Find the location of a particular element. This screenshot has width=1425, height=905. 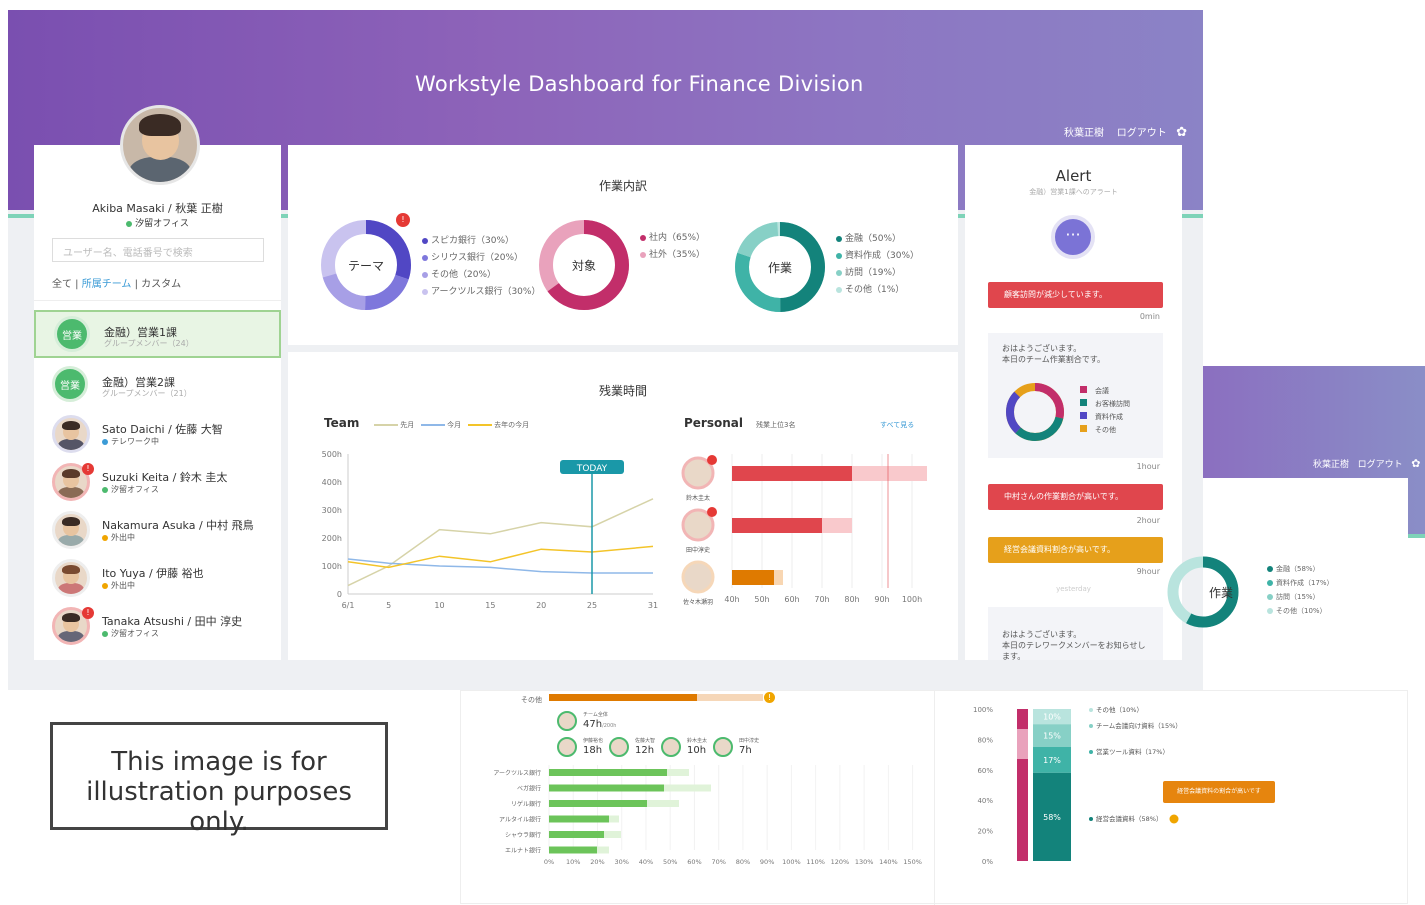

x-tick-label: 60h is located at coordinates (791, 599).